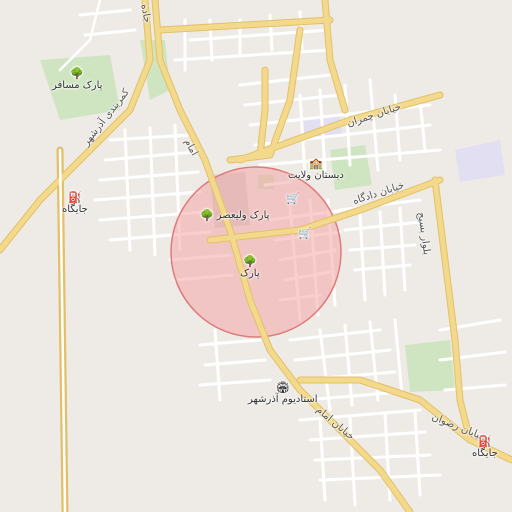 The height and width of the screenshot is (512, 512). Describe the element at coordinates (485, 453) in the screenshot. I see `station-east-label: جایگاه` at that location.